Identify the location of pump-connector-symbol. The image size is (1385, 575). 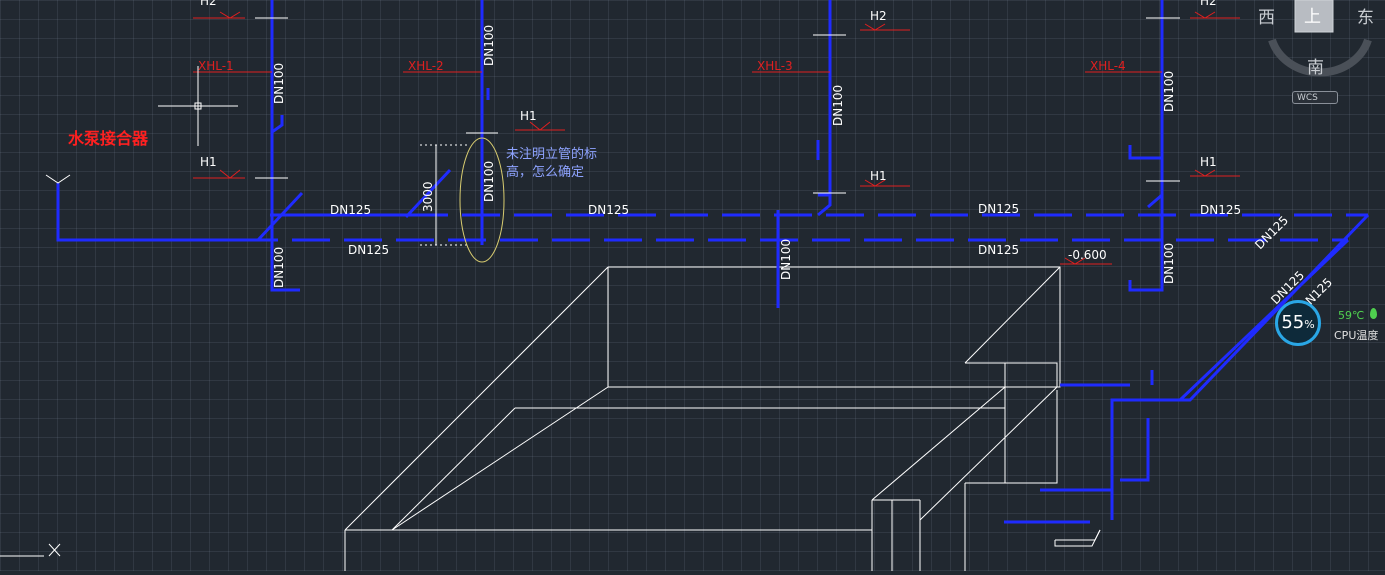
(58, 179).